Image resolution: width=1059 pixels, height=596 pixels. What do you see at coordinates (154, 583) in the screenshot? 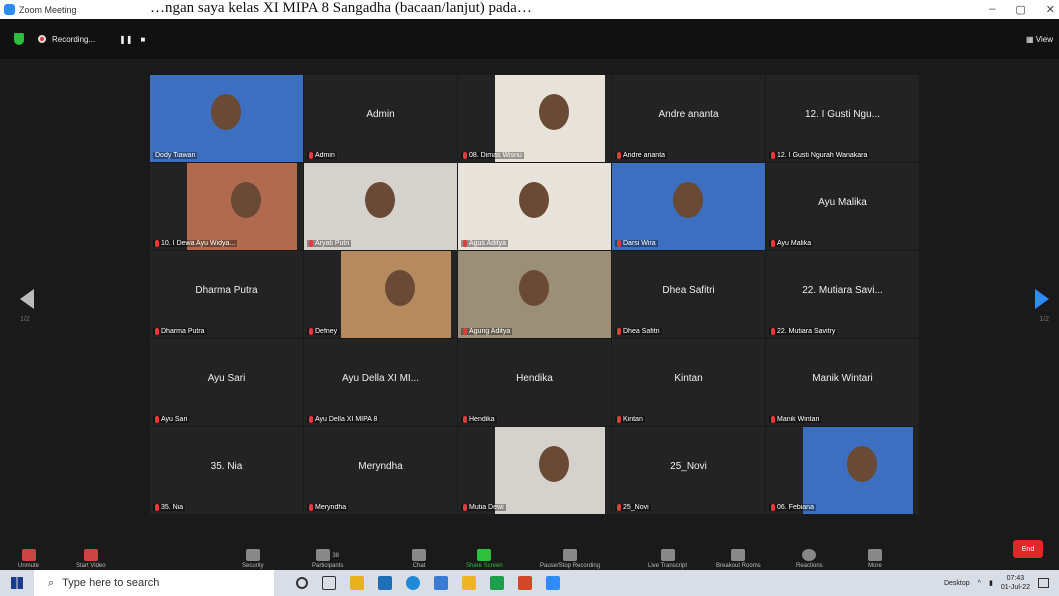
I see `taskbar-search: ⌕ Type here to search` at bounding box center [154, 583].